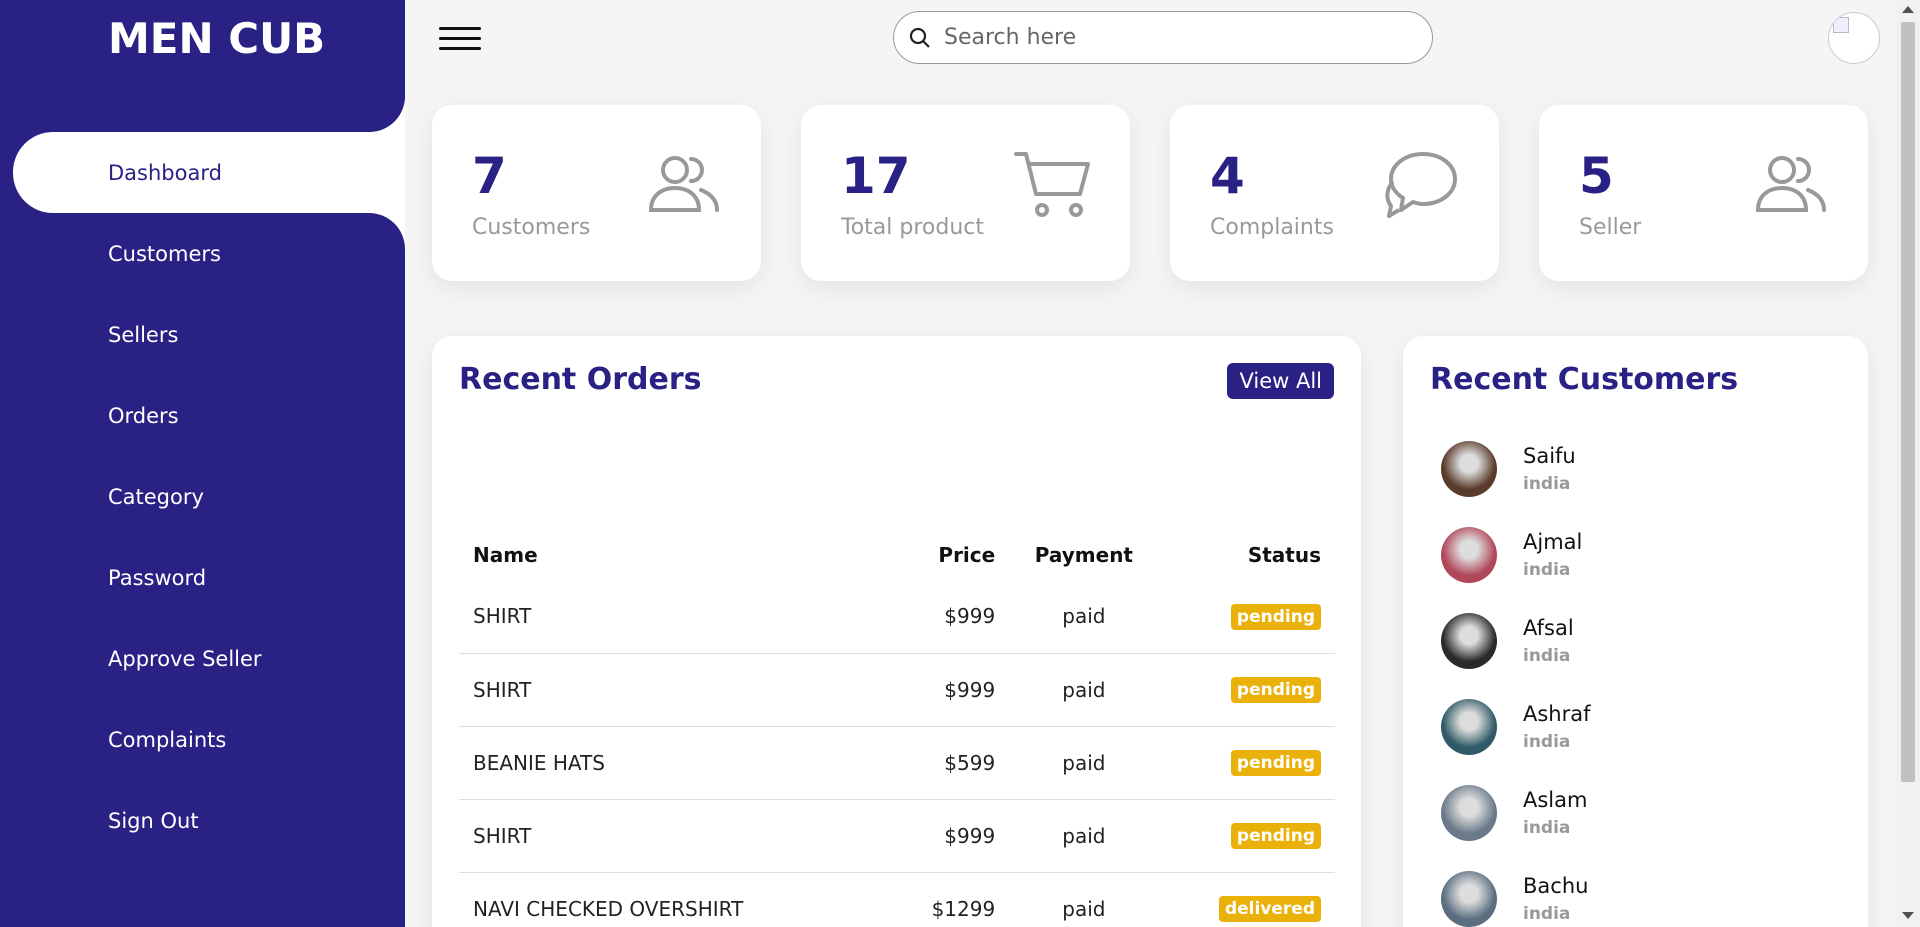  Describe the element at coordinates (897, 555) in the screenshot. I see `table-header-row: Name Price Payment Status` at that location.